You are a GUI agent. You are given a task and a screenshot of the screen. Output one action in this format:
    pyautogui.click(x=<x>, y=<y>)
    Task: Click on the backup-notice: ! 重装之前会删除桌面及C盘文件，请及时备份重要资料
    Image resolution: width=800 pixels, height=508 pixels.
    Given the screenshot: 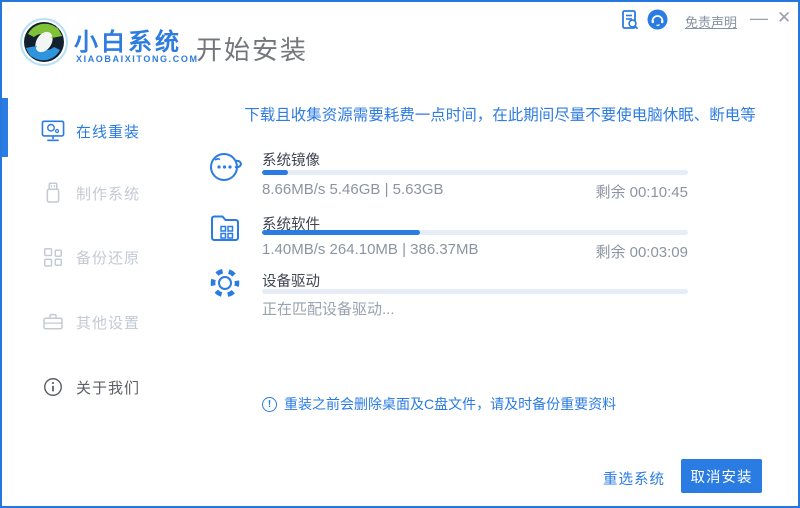 What is the action you would take?
    pyautogui.click(x=439, y=404)
    